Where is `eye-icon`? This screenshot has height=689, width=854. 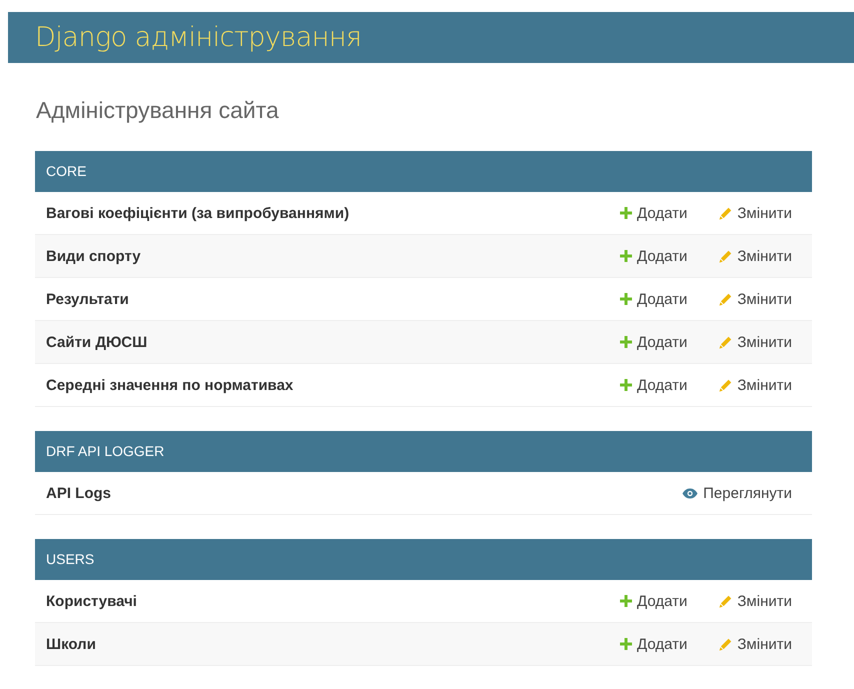
eye-icon is located at coordinates (690, 493).